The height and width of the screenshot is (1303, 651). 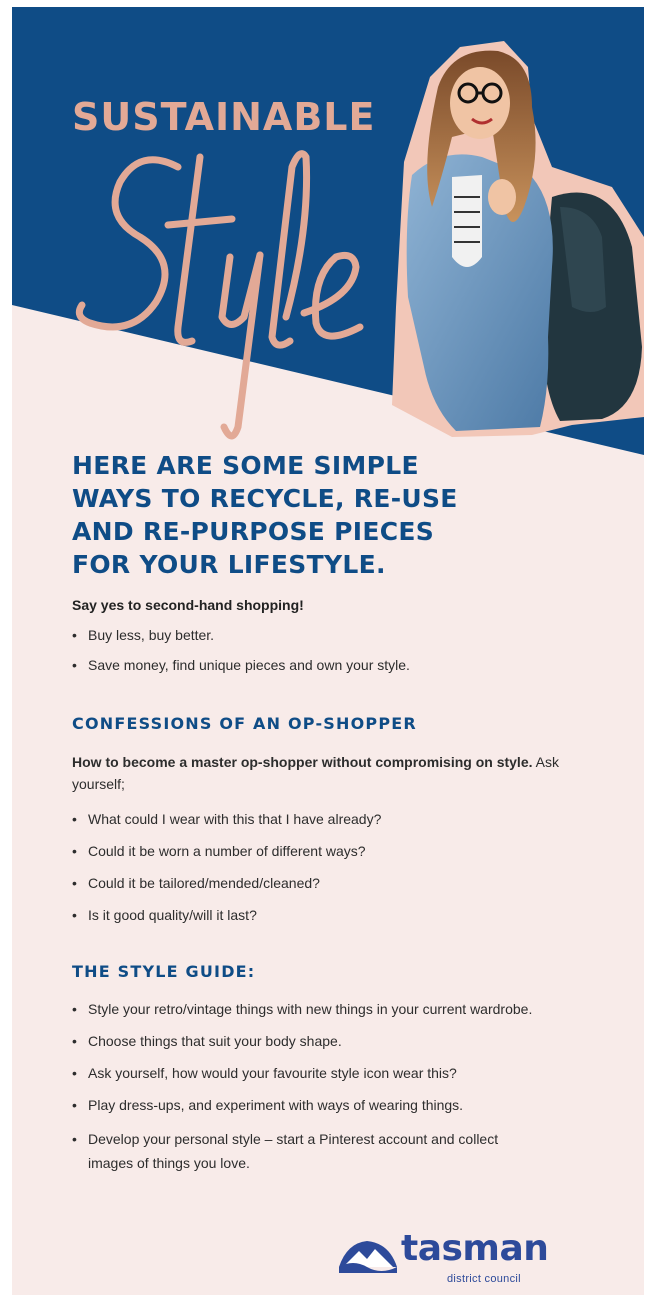 What do you see at coordinates (188, 605) in the screenshot?
I see `intro-lead: Say yes to second-hand shopping!` at bounding box center [188, 605].